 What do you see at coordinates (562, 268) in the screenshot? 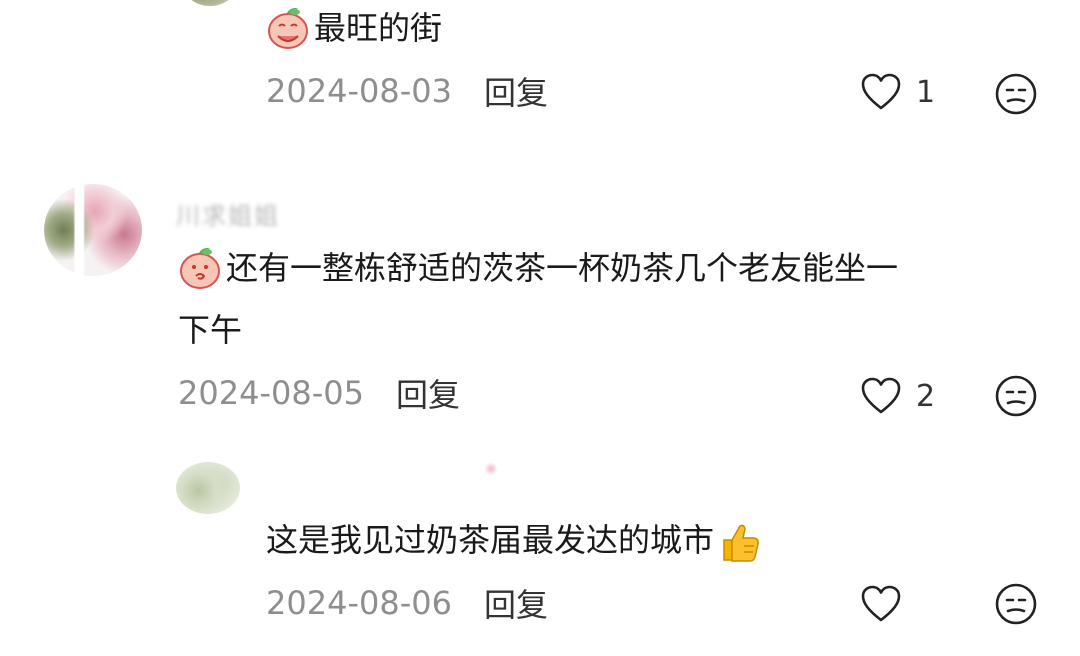
I see `comment-text-line1: 还有一整栋舒适的茨茶一杯奶茶几个老友能坐一` at bounding box center [562, 268].